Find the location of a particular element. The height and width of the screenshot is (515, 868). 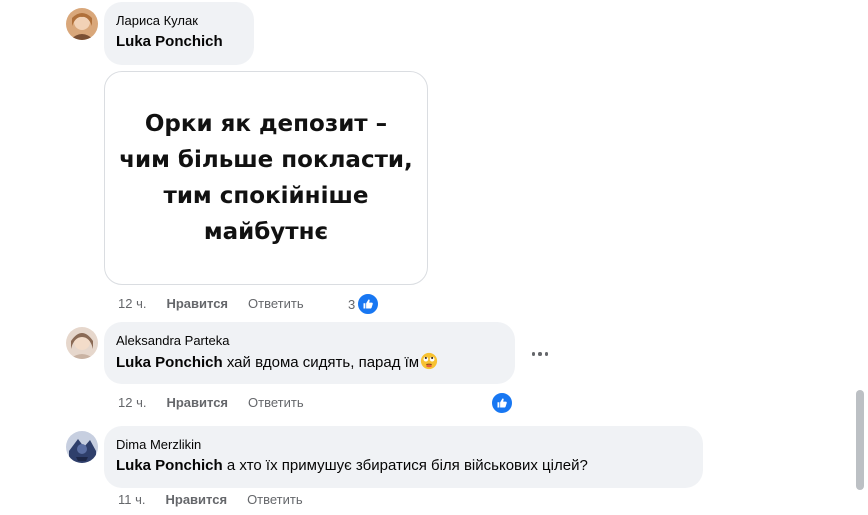

reaction-count: 3 is located at coordinates (352, 304).